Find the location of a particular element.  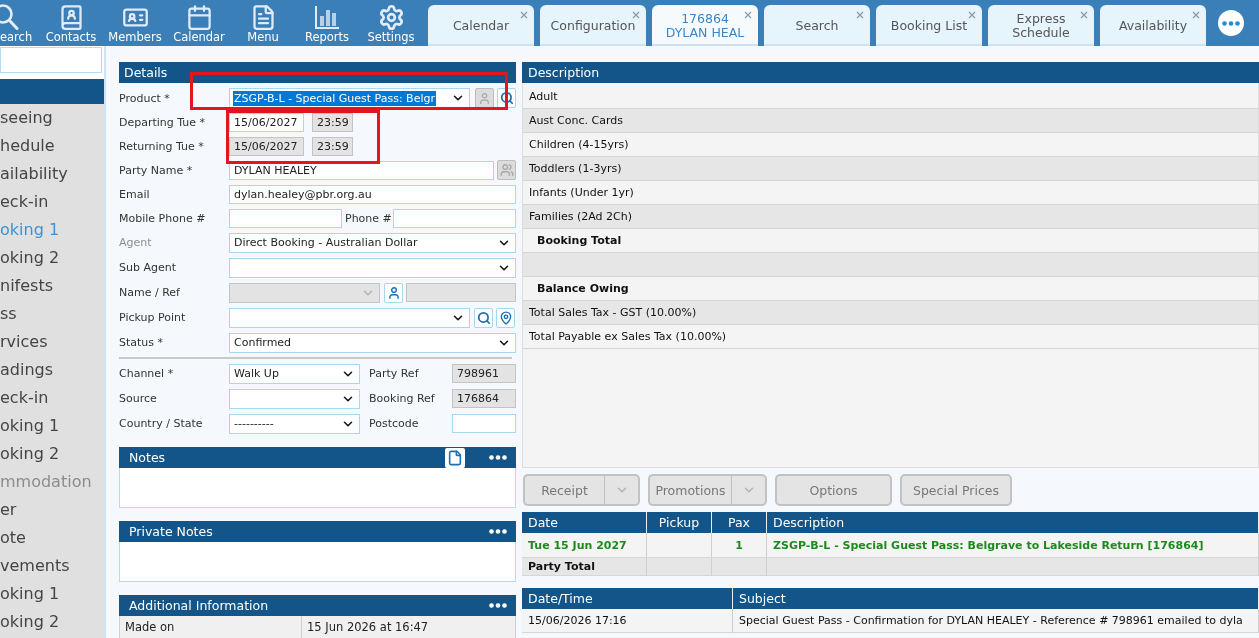

product-dropdown: ZSGP-B-L - Special Guest Pass: Belgr is located at coordinates (349, 98).